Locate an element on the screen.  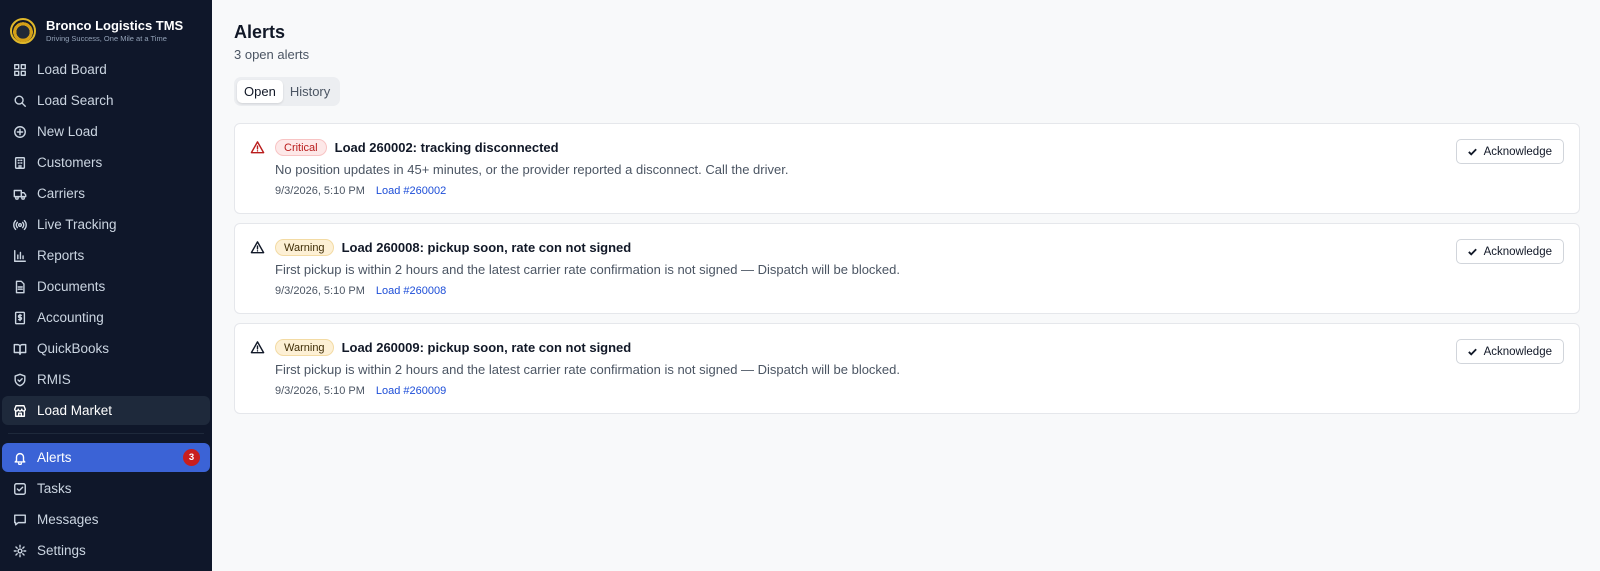
company-logo is located at coordinates (23, 30).